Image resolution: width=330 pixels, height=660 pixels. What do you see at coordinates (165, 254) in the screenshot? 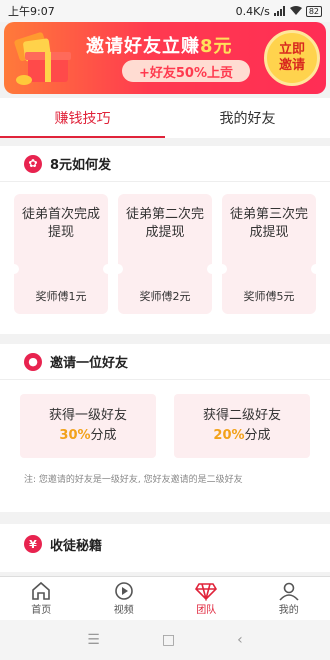
I see `reward-ticket: 徒弟第二次完成提现 奖师傅2元` at bounding box center [165, 254].